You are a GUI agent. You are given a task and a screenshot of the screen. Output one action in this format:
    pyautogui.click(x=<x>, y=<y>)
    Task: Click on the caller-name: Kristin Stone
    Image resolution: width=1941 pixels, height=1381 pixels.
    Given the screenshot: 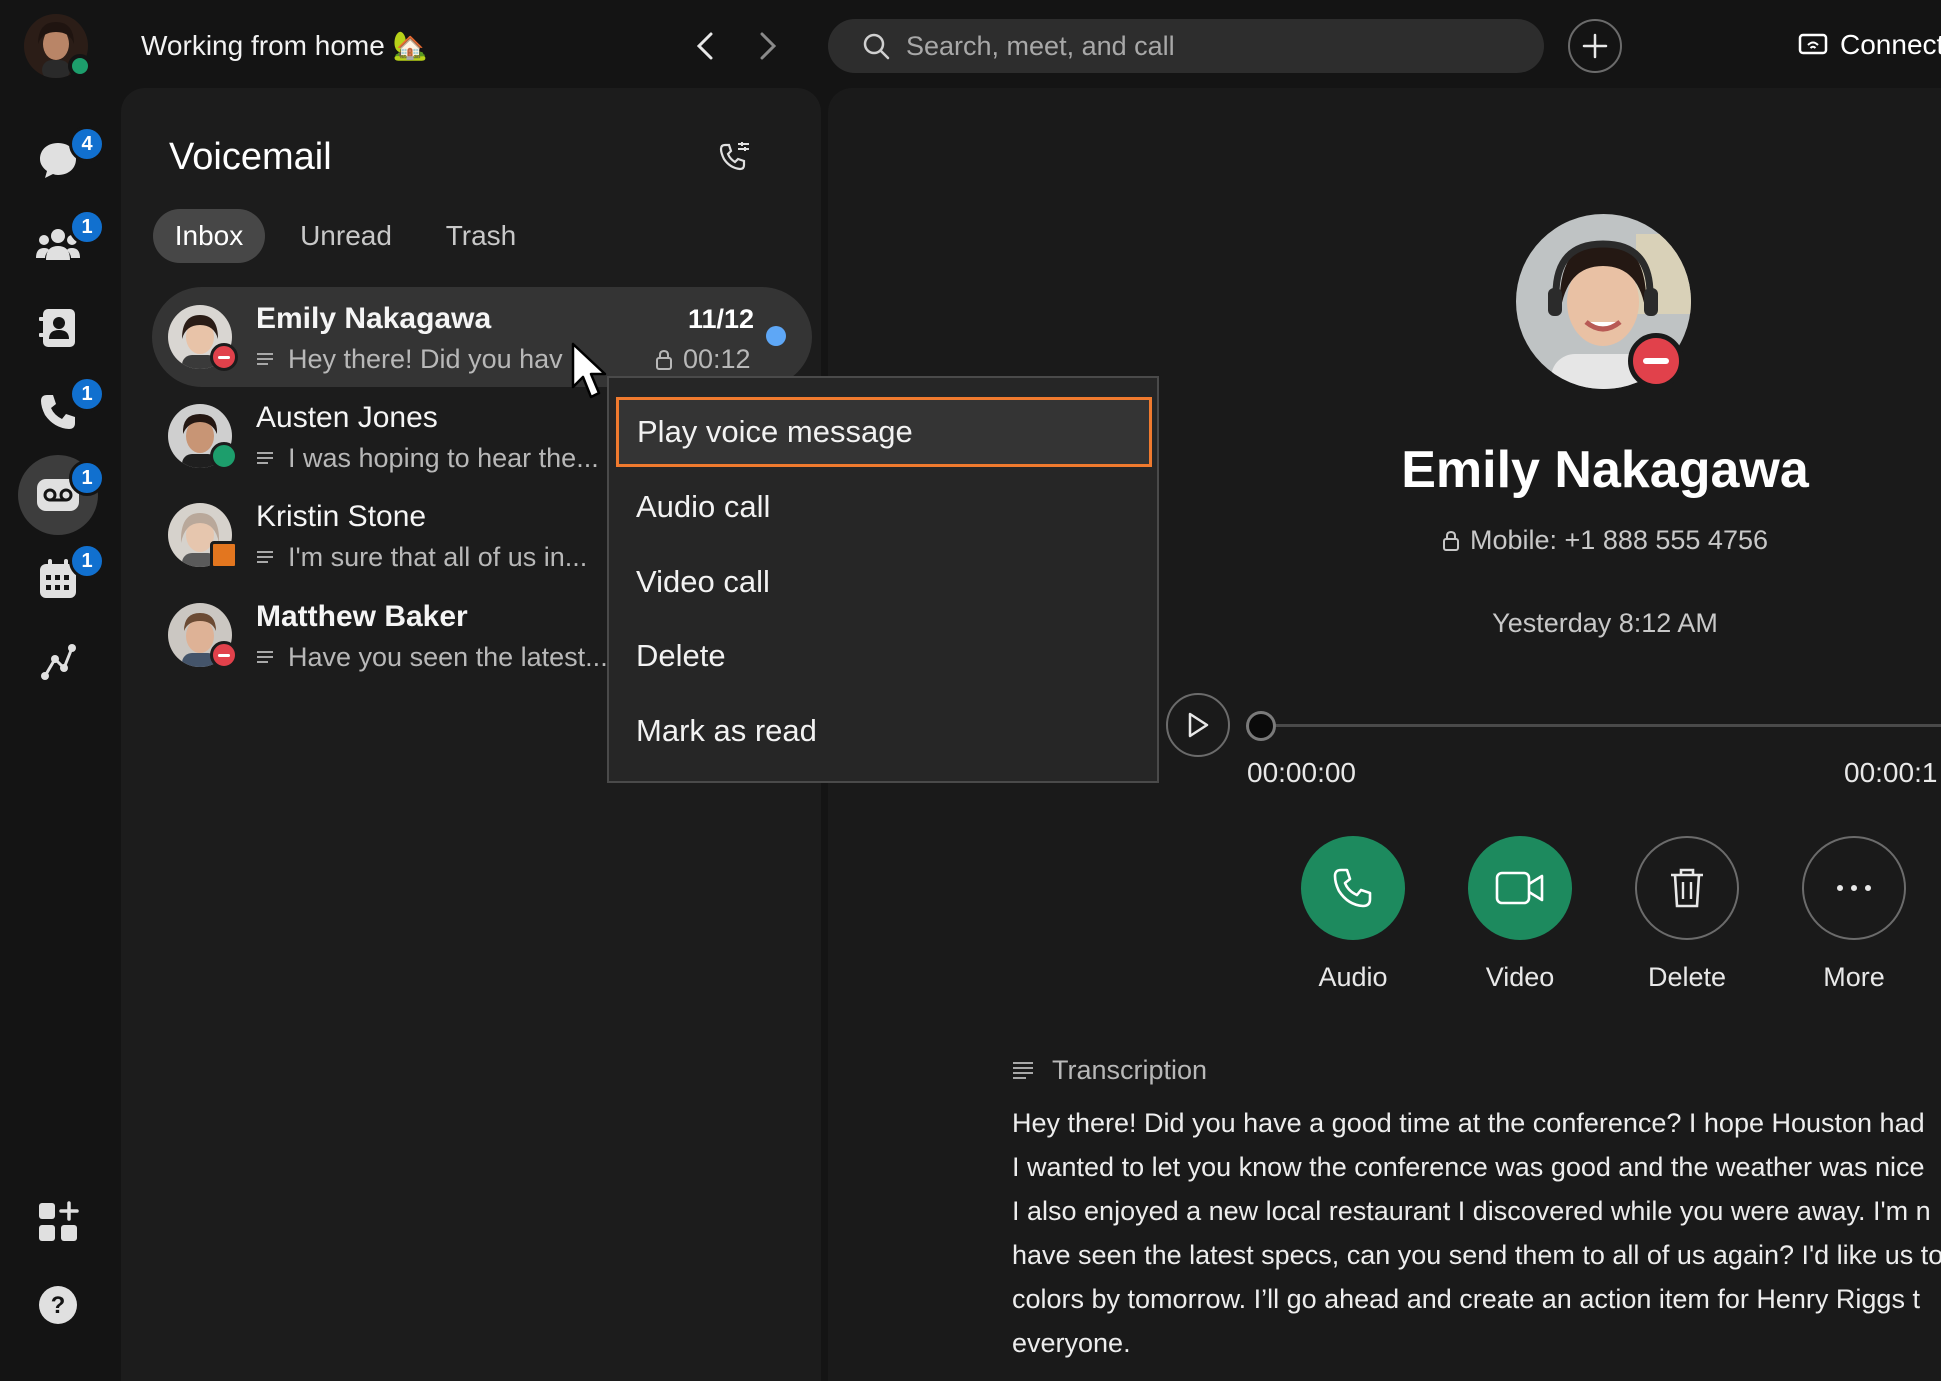 What is the action you would take?
    pyautogui.click(x=341, y=516)
    